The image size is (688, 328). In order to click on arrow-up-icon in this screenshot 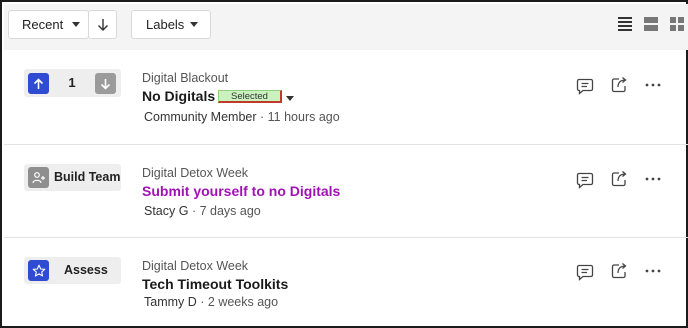, I will do `click(38, 83)`.